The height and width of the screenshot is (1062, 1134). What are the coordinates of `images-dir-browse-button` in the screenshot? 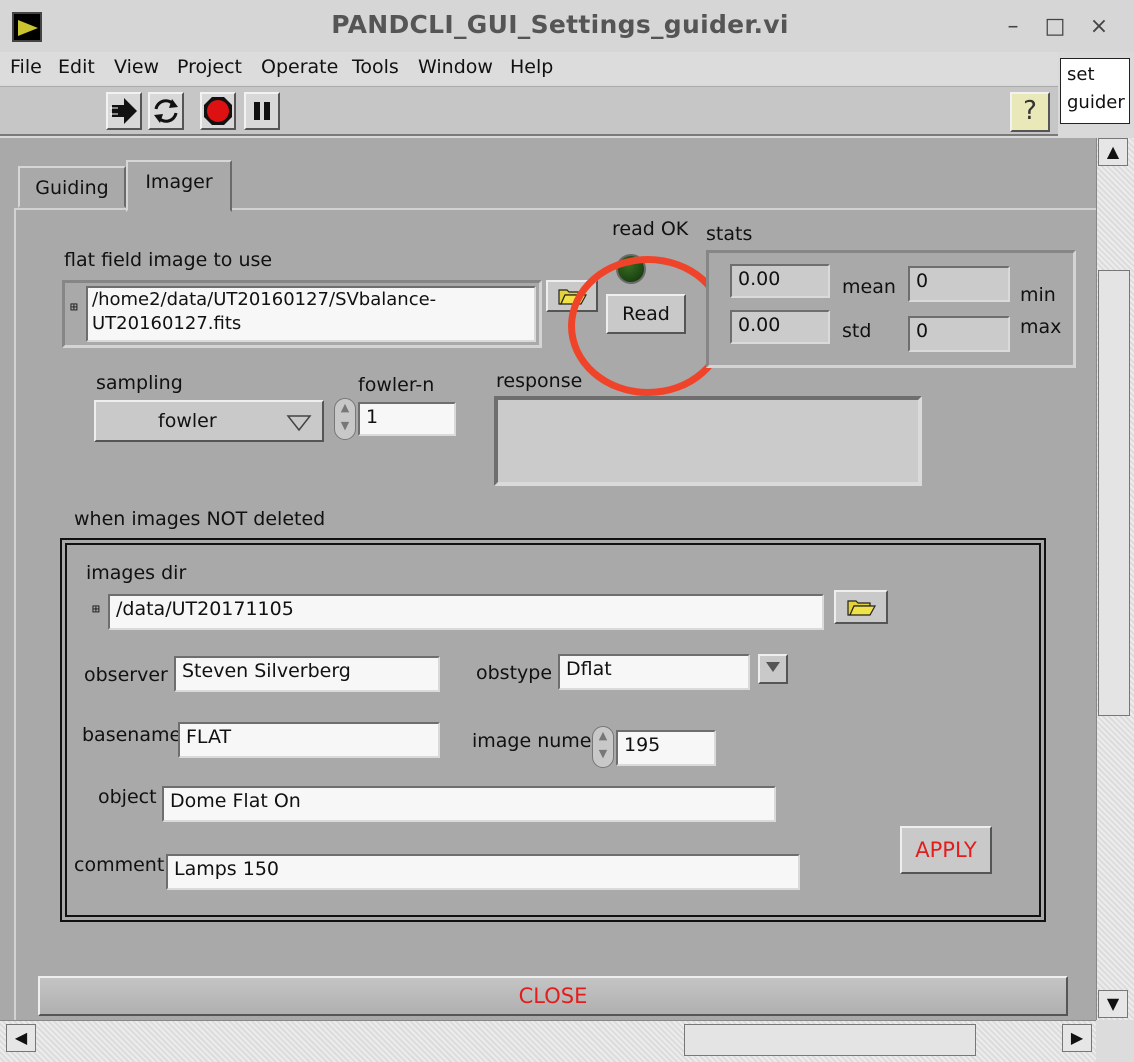 It's located at (861, 607).